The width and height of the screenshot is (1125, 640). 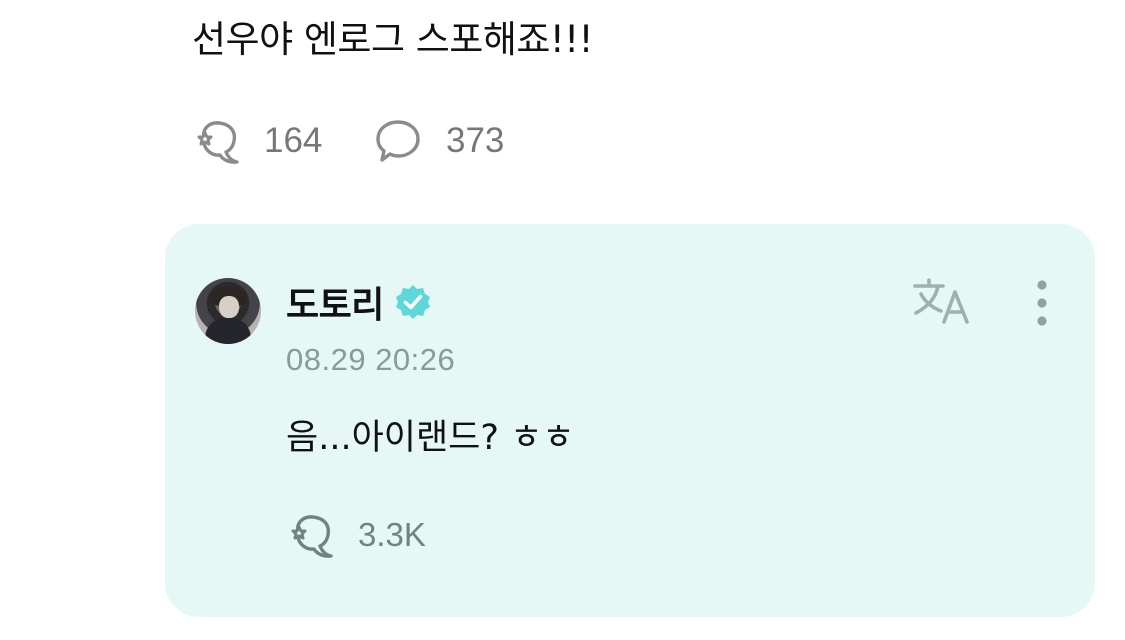 What do you see at coordinates (413, 302) in the screenshot?
I see `verified-badge-icon` at bounding box center [413, 302].